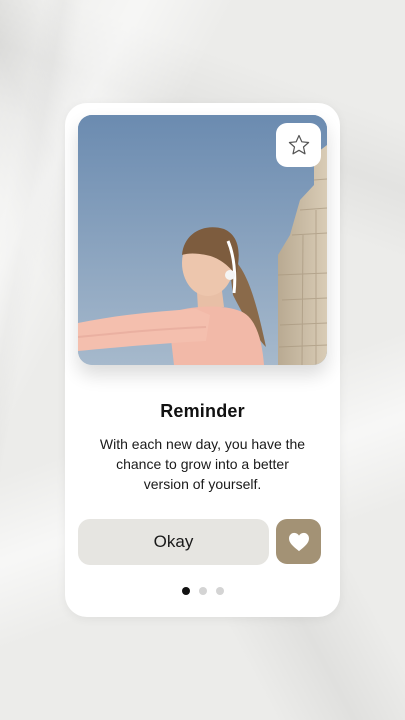 The image size is (405, 720). I want to click on pagination-dots, so click(202, 591).